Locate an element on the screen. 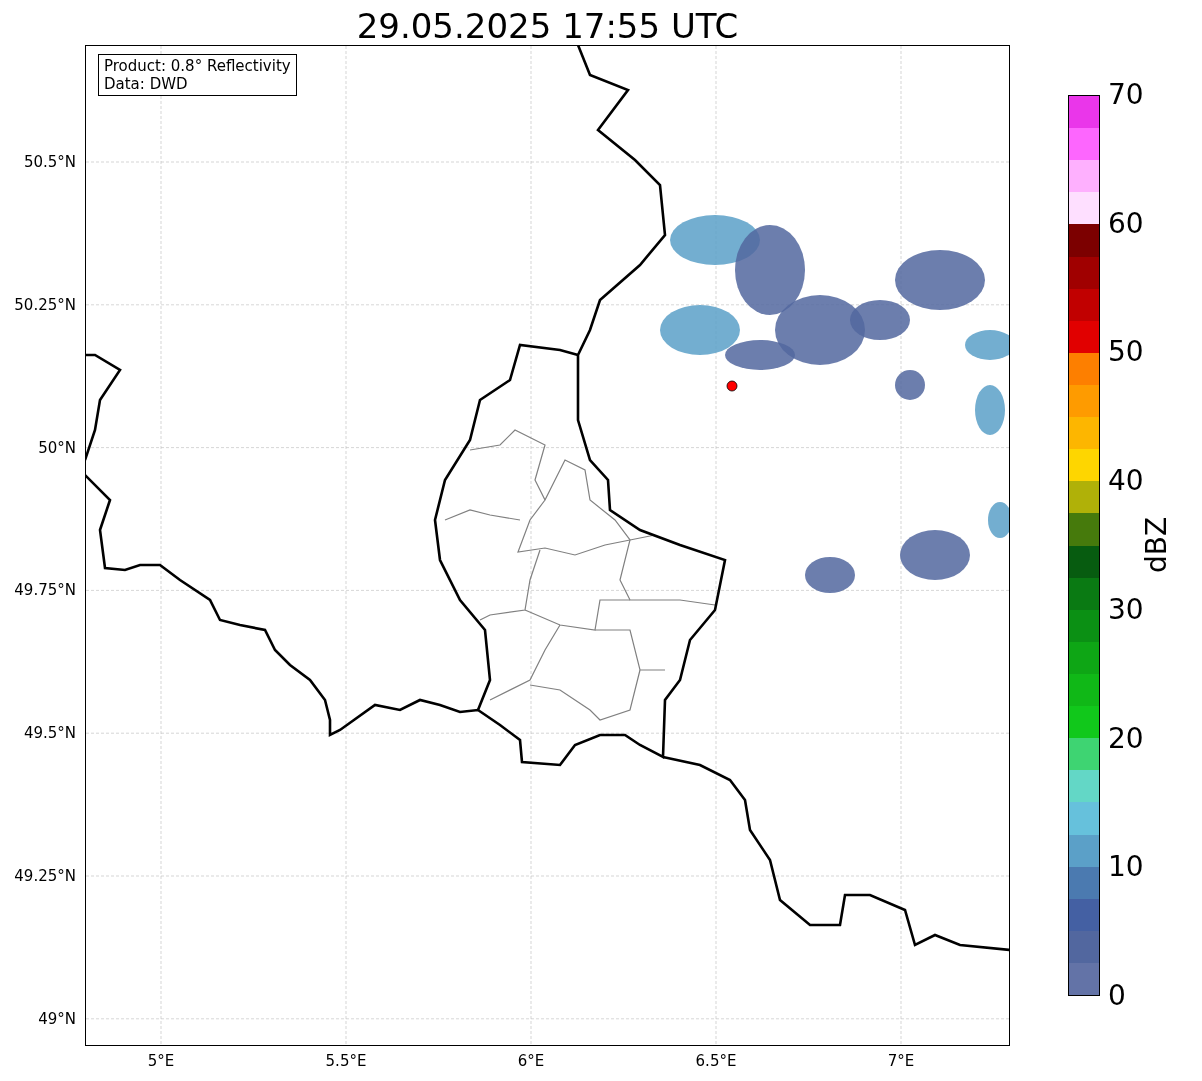 The height and width of the screenshot is (1081, 1202). longitude-label: 7°E is located at coordinates (901, 1061).